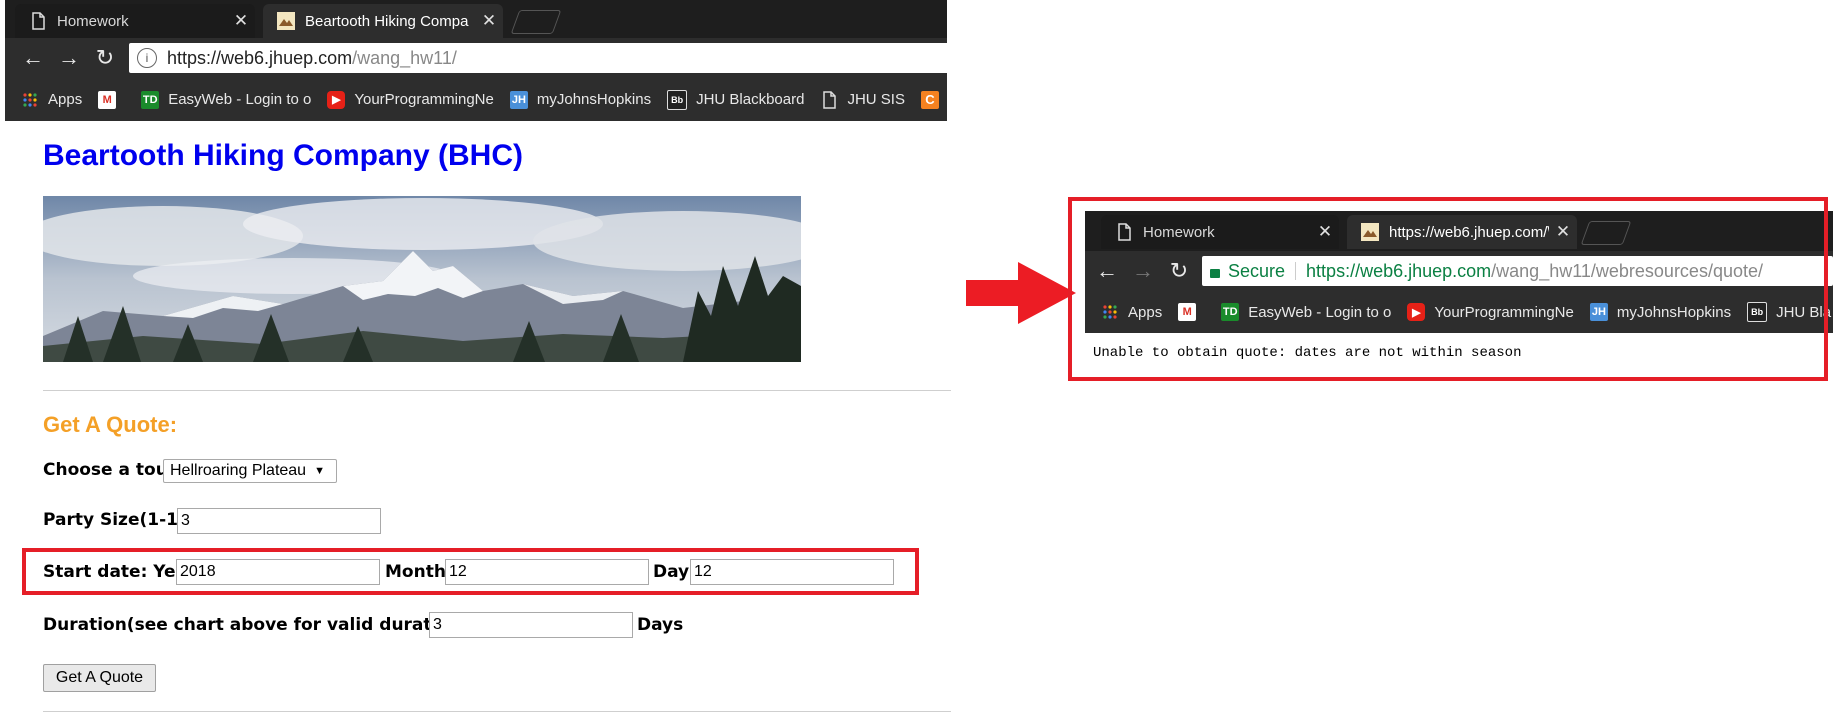  What do you see at coordinates (750, 99) in the screenshot?
I see `bookmark-label: JHU Blackboard` at bounding box center [750, 99].